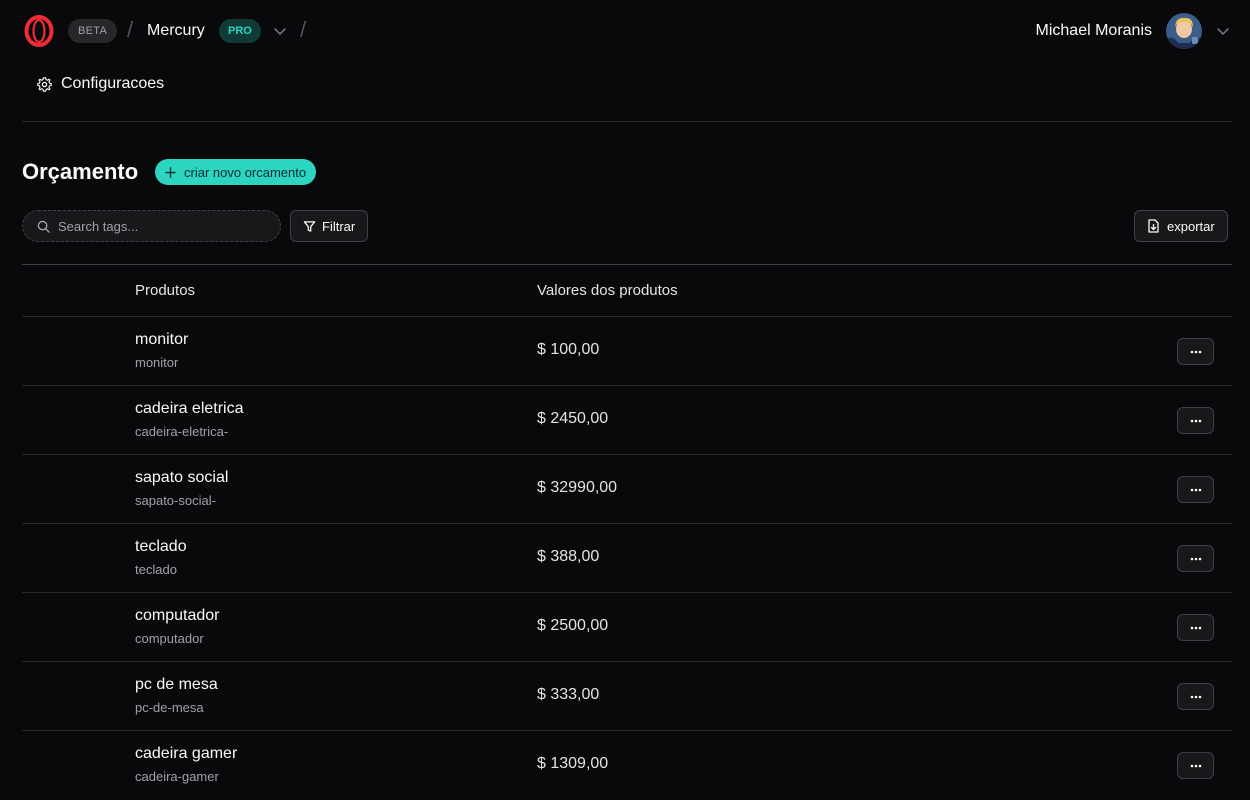 The width and height of the screenshot is (1250, 800). Describe the element at coordinates (625, 31) in the screenshot. I see `top-bar: BETA / Mercury PRO / Michael Moranis` at that location.